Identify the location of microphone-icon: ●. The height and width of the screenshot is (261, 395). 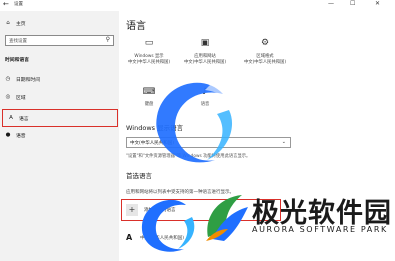
(8, 135).